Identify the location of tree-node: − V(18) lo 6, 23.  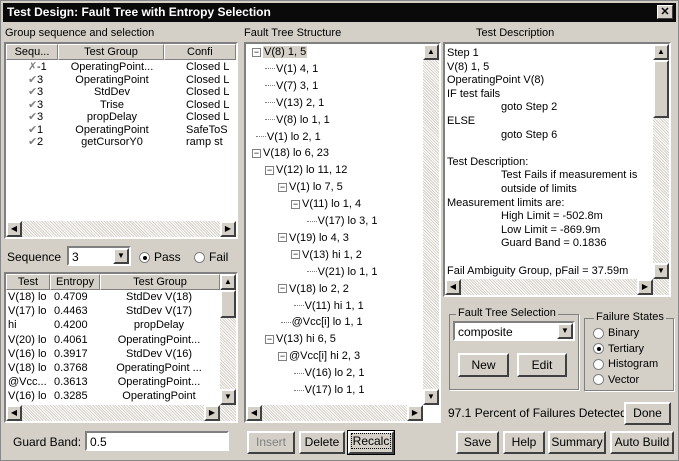
(290, 153).